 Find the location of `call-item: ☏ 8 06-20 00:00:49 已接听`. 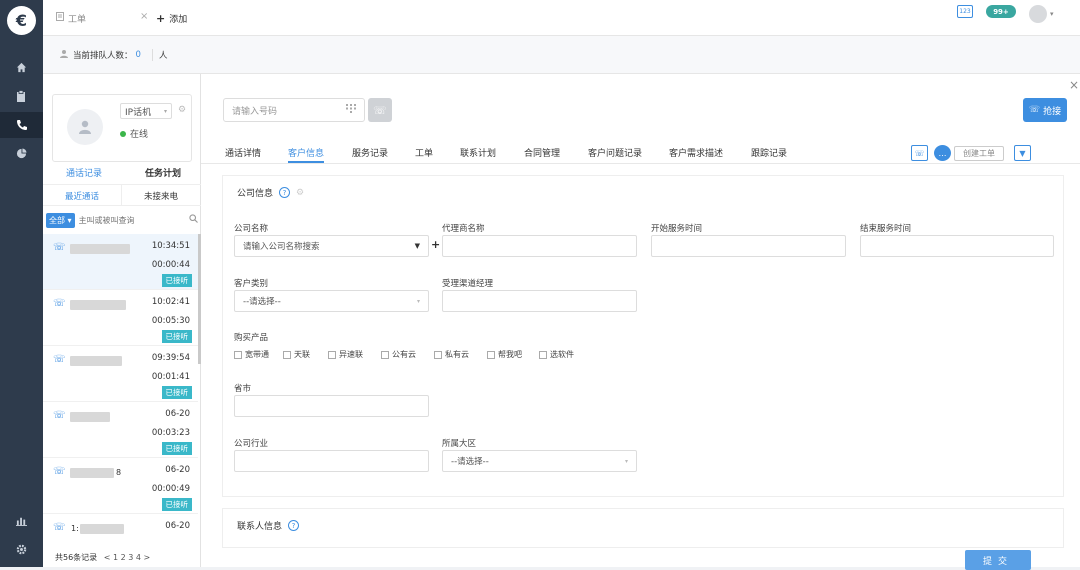

call-item: ☏ 8 06-20 00:00:49 已接听 is located at coordinates (120, 486).